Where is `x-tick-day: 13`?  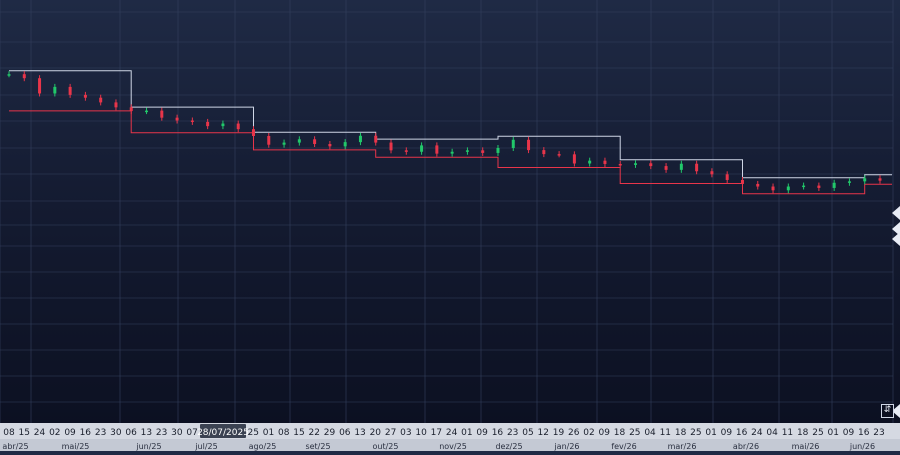 x-tick-day: 13 is located at coordinates (359, 433).